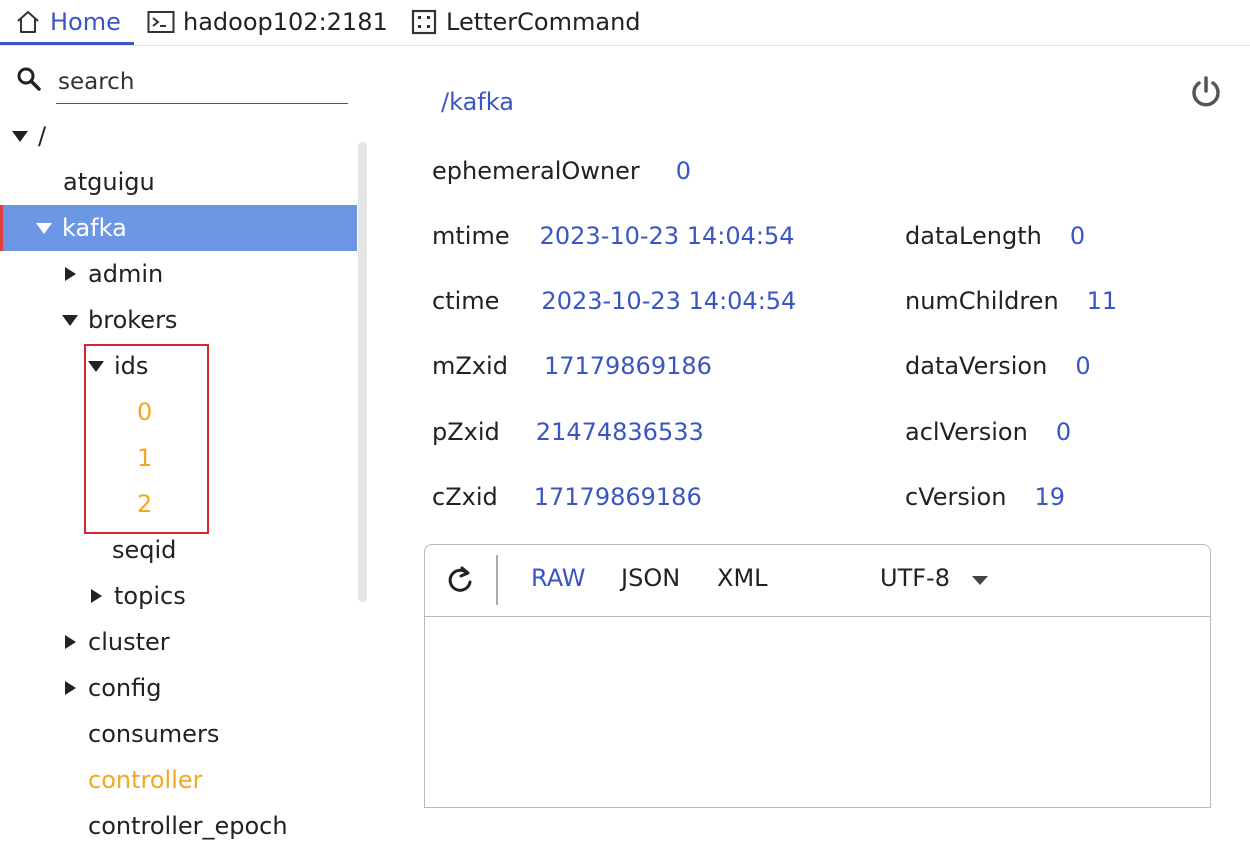 The height and width of the screenshot is (867, 1250). I want to click on tree-node-label: controller_epoch, so click(188, 826).